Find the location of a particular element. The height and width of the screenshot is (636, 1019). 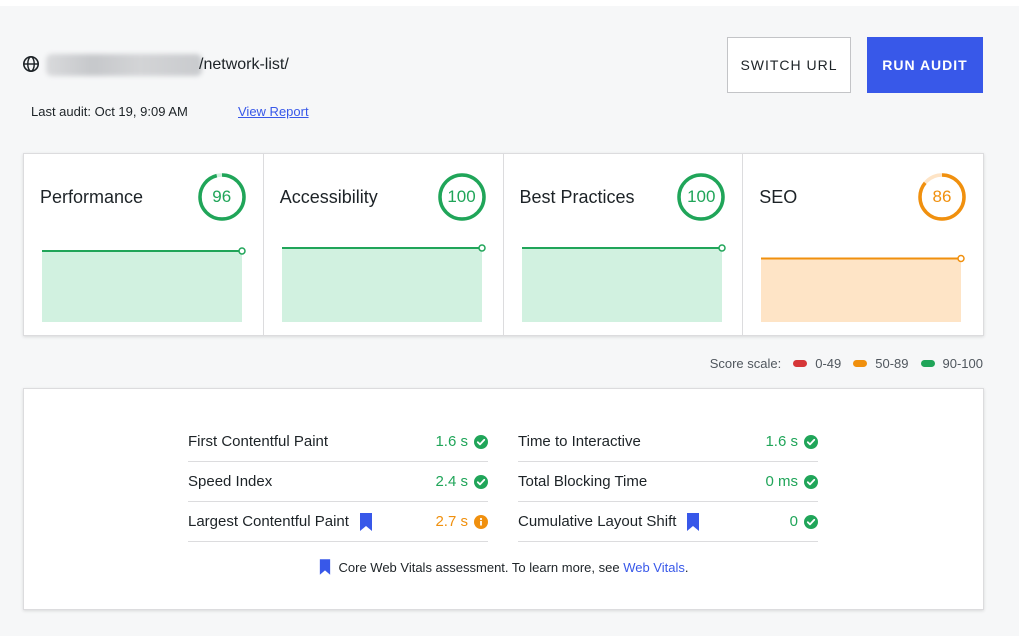

metric-value: 0 ms is located at coordinates (781, 481).